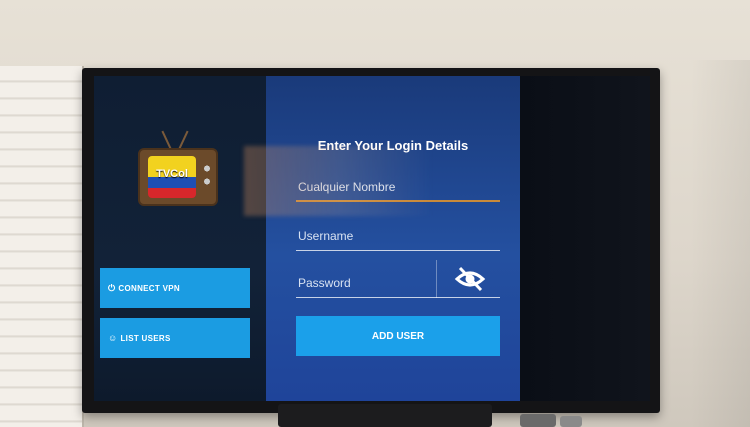  I want to click on retro-tv-icon: TVCol, so click(178, 177).